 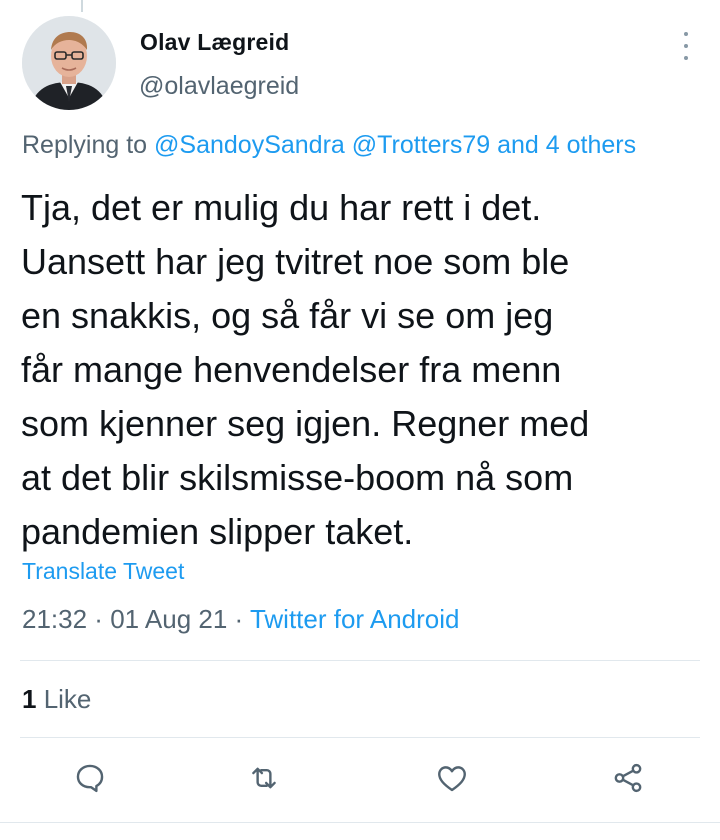 I want to click on tweet-header: Olav Lægreid @olavlaegreid, so click(x=360, y=64).